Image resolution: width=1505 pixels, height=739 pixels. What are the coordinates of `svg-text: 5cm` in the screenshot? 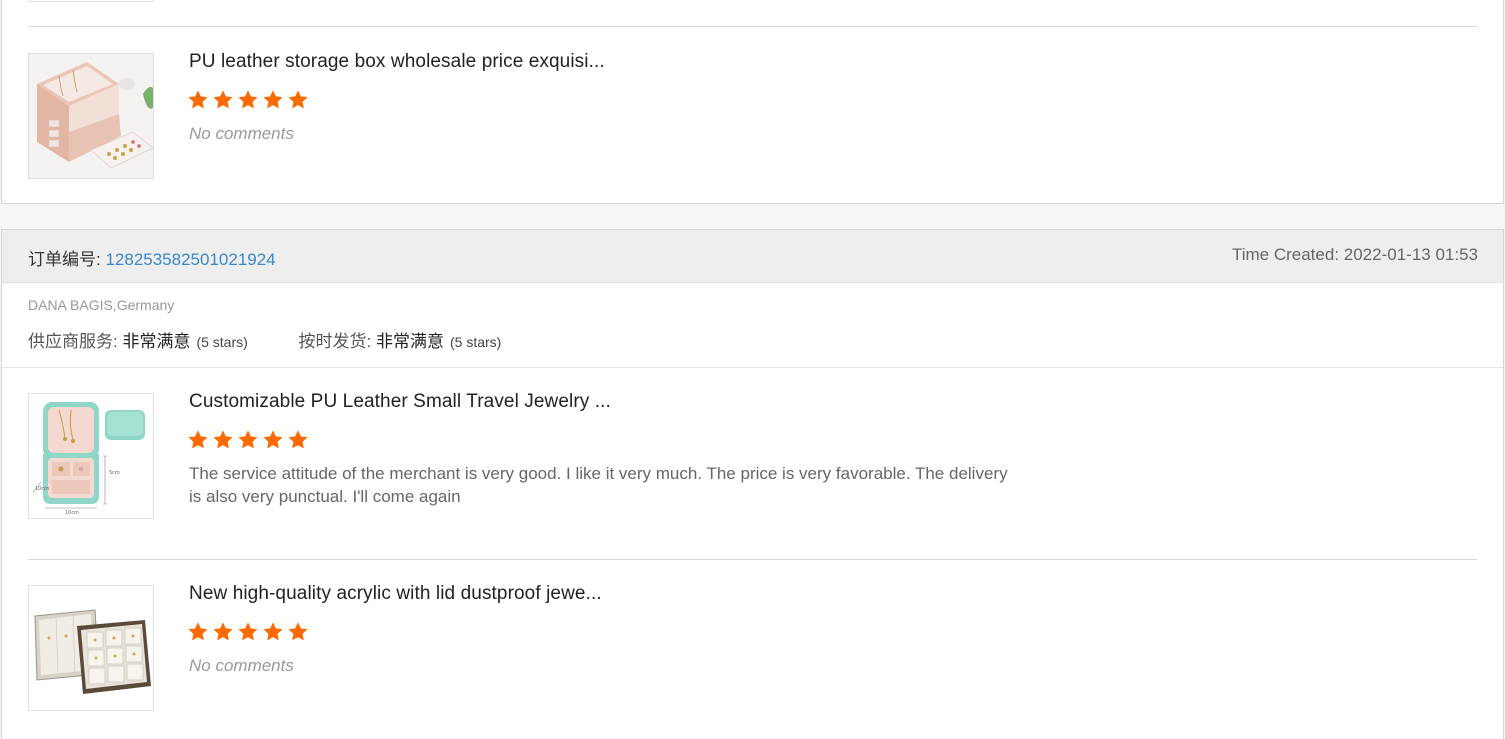 It's located at (114, 473).